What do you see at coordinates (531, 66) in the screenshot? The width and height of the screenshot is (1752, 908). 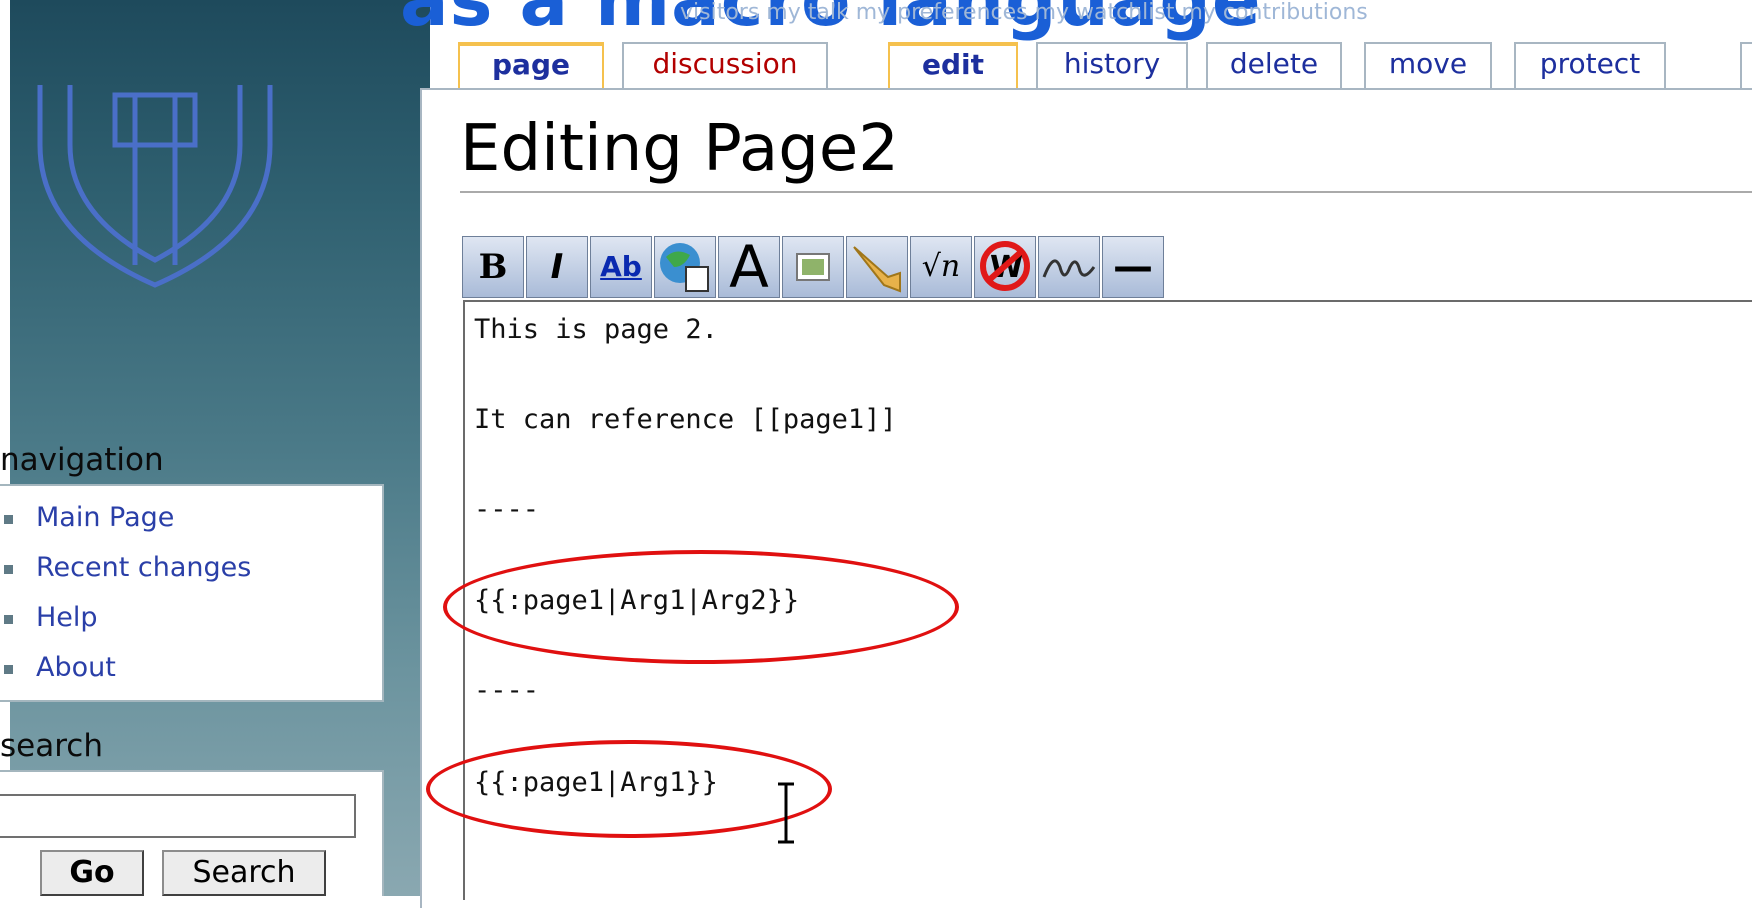 I see `tab-page: page` at bounding box center [531, 66].